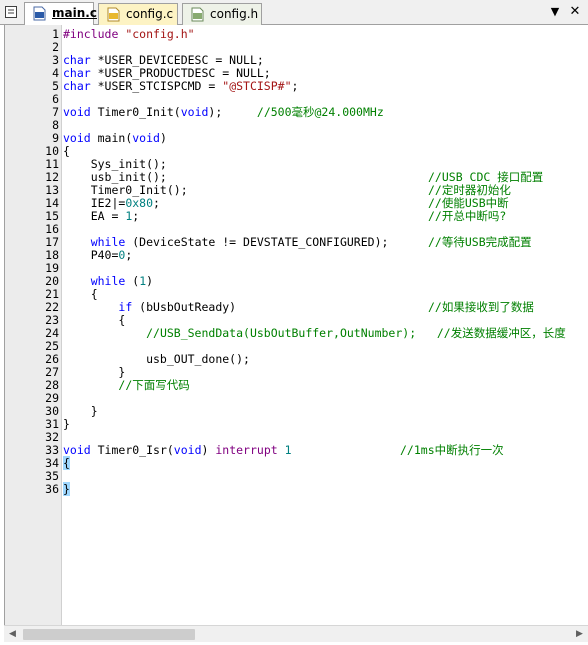  I want to click on code-text: IE2|=, so click(94, 203).